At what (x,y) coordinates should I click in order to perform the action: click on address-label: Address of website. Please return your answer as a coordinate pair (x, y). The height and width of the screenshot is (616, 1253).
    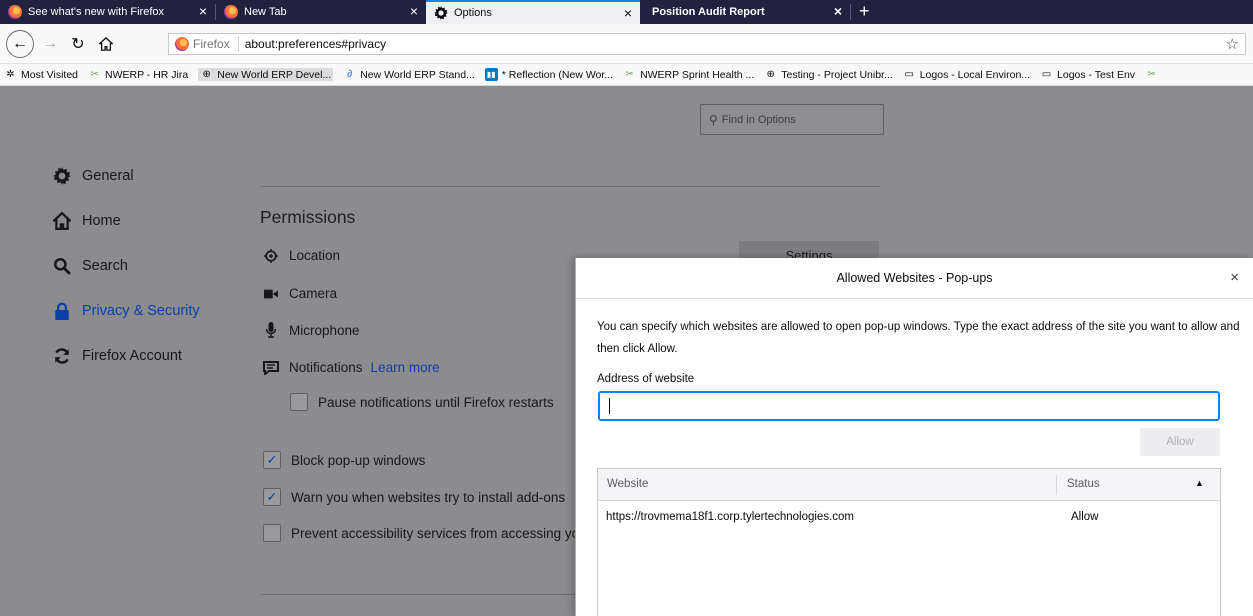
    Looking at the image, I should click on (646, 379).